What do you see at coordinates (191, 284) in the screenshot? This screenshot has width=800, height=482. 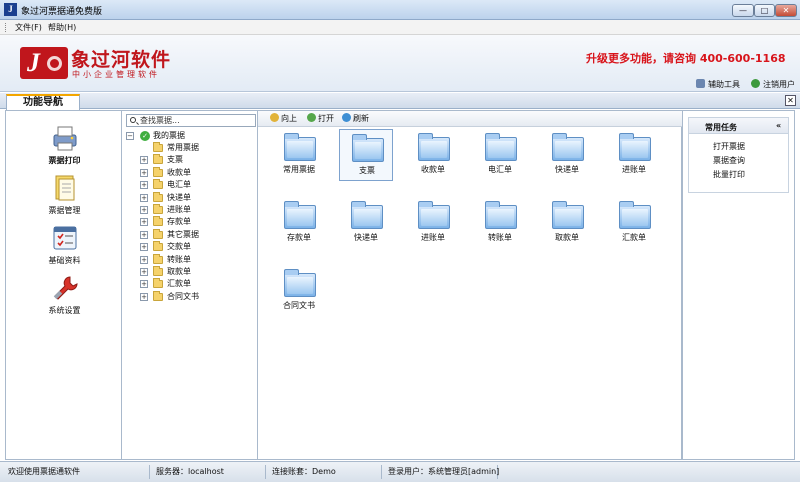 I see `tree-item: + 汇款单` at bounding box center [191, 284].